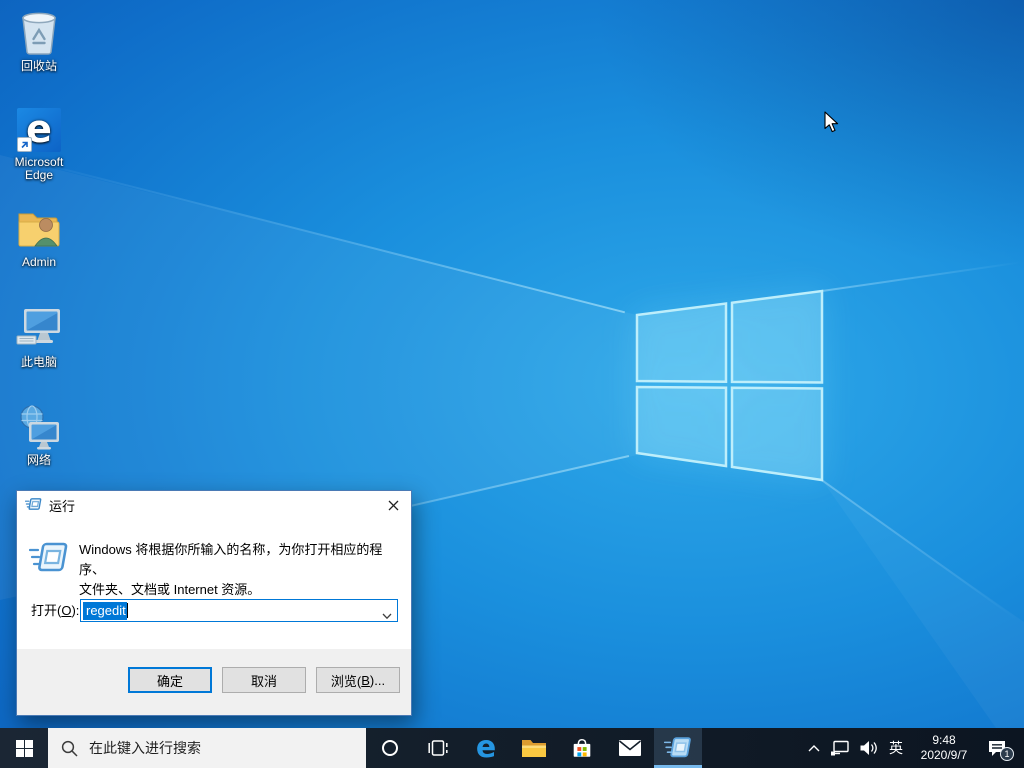 The width and height of the screenshot is (1024, 768). I want to click on tray-network-button, so click(840, 748).